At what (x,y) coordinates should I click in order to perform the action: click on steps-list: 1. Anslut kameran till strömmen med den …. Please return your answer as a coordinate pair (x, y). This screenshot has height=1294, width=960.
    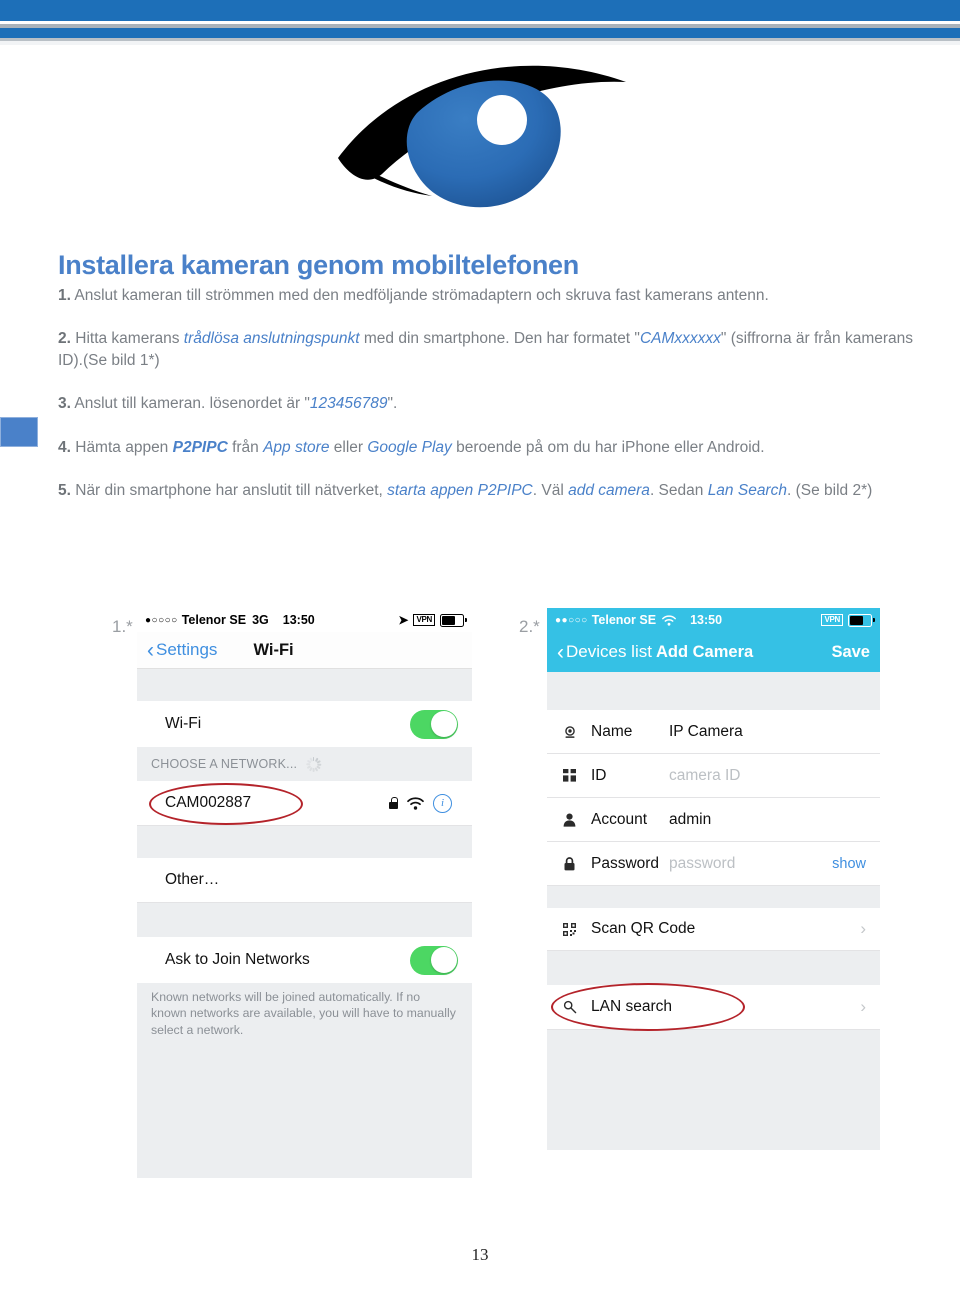
    Looking at the image, I should click on (488, 393).